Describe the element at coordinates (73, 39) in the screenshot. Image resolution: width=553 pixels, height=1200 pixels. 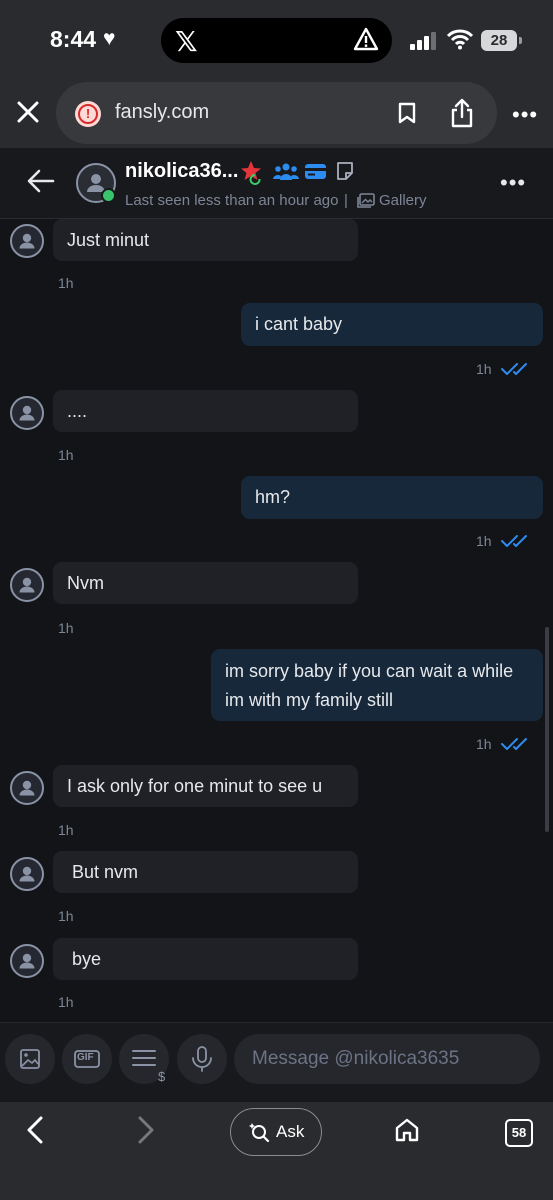
I see `status-time: 8:44` at that location.